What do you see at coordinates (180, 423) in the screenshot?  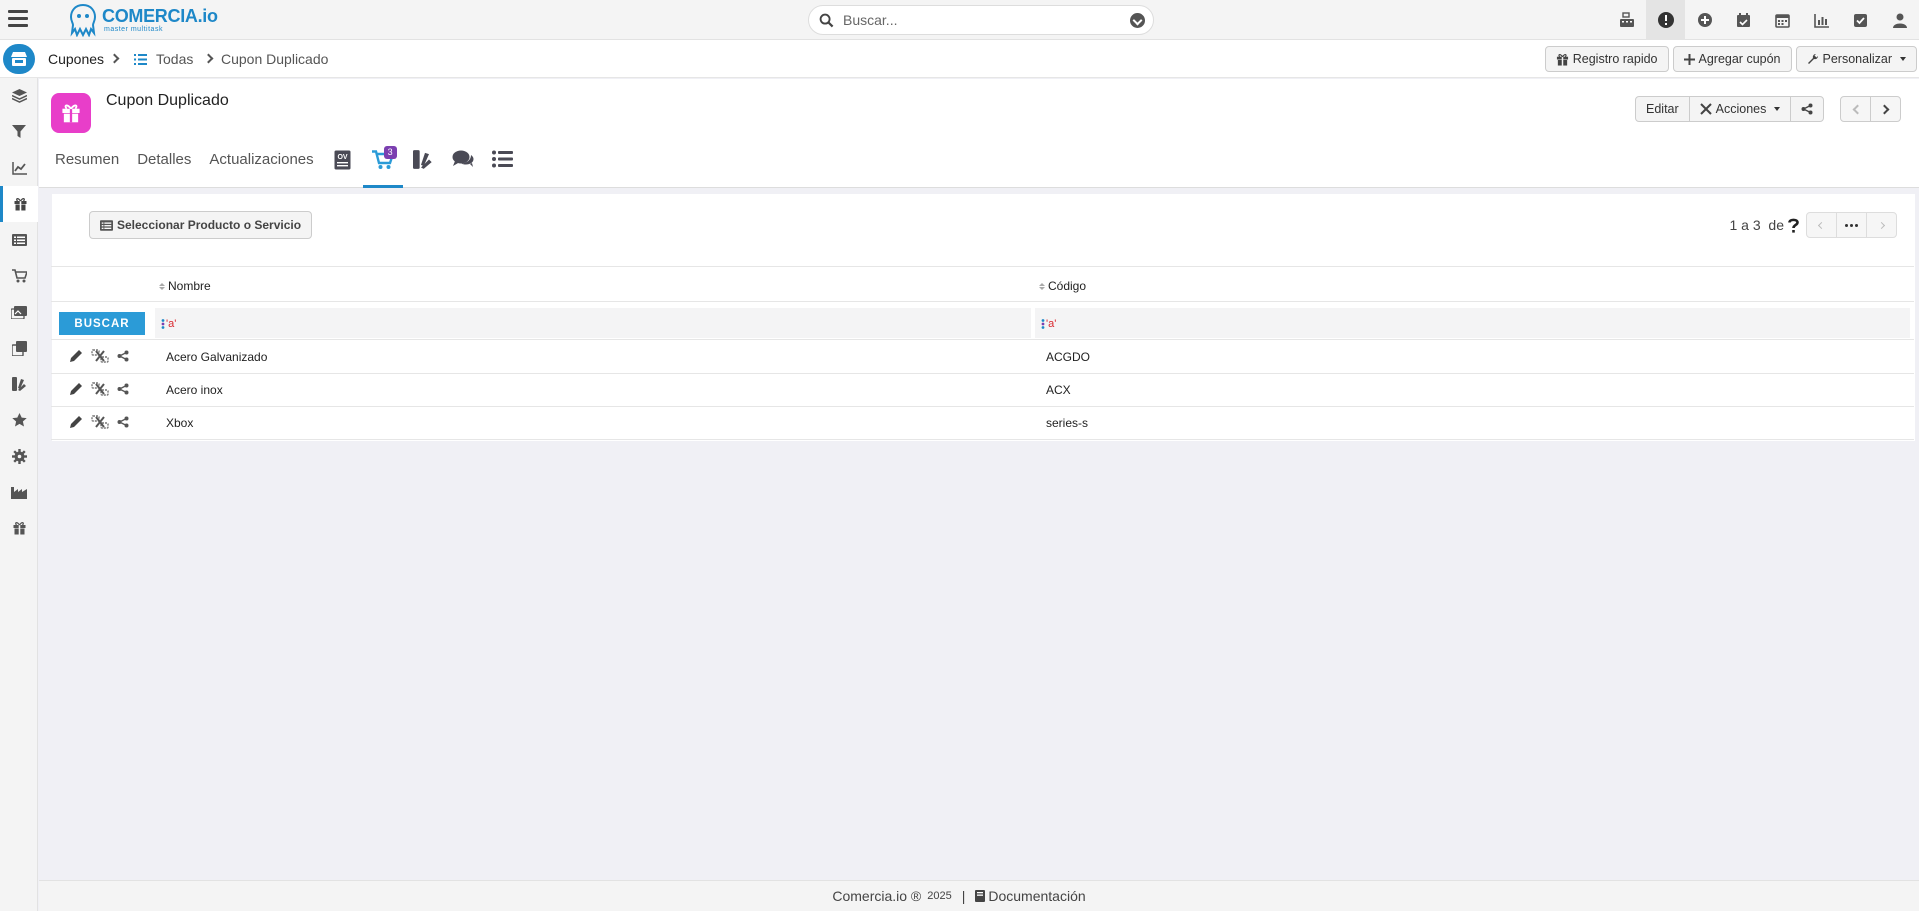 I see `cell-name: Xbox` at bounding box center [180, 423].